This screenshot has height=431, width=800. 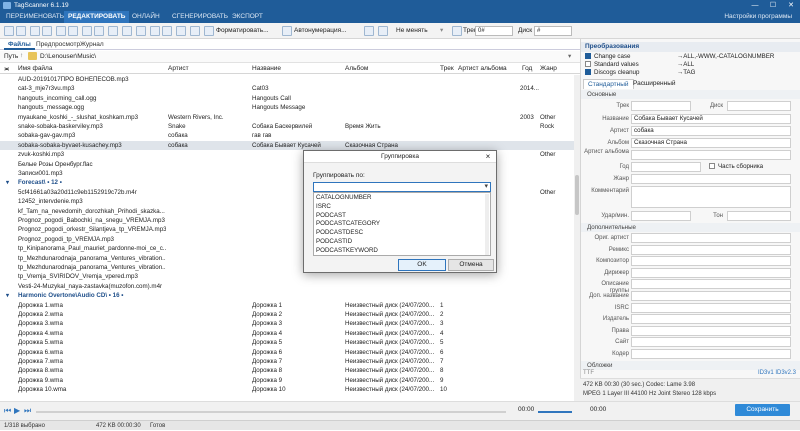 What do you see at coordinates (383, 31) in the screenshot?
I see `erase-icon` at bounding box center [383, 31].